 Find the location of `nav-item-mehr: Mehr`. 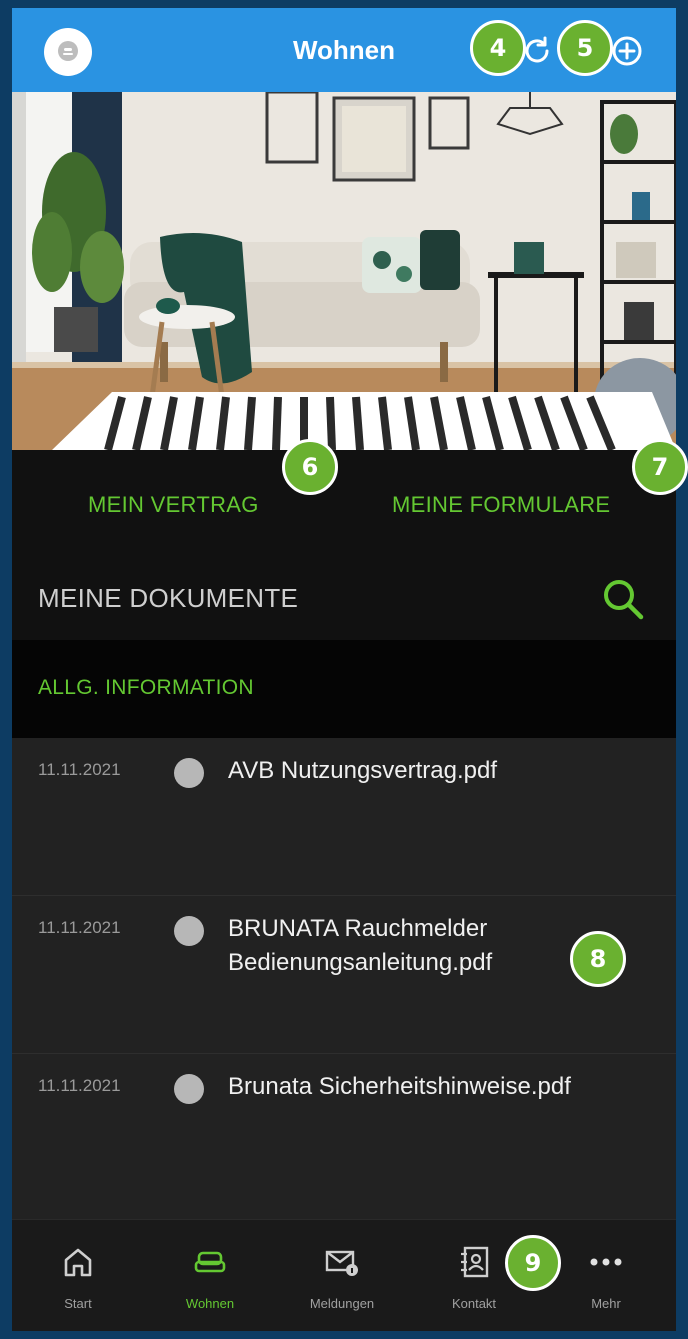

nav-item-mehr: Mehr is located at coordinates (606, 1275).